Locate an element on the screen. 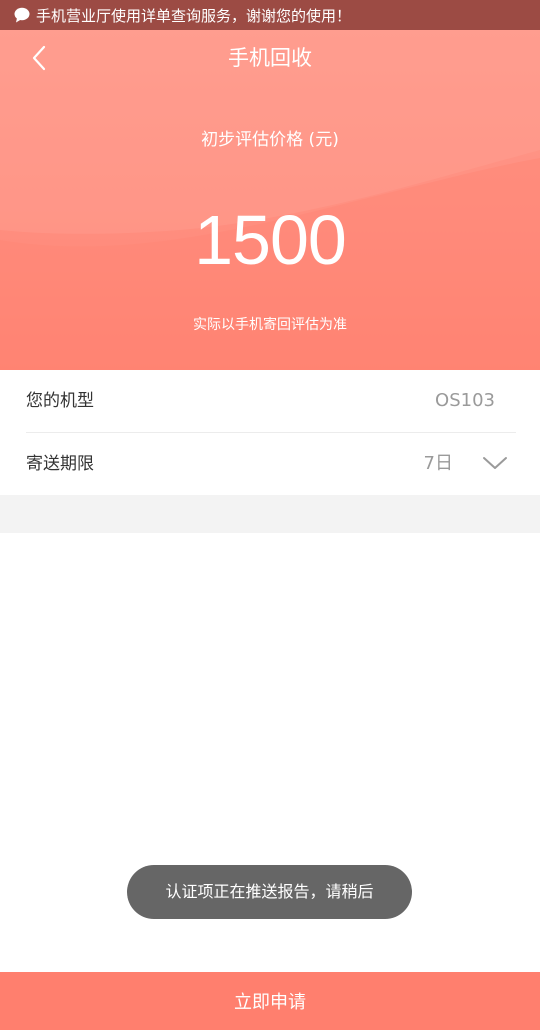  notification-bar: 手机营业厅使用详单查询服务，谢谢您的使用！ is located at coordinates (270, 15).